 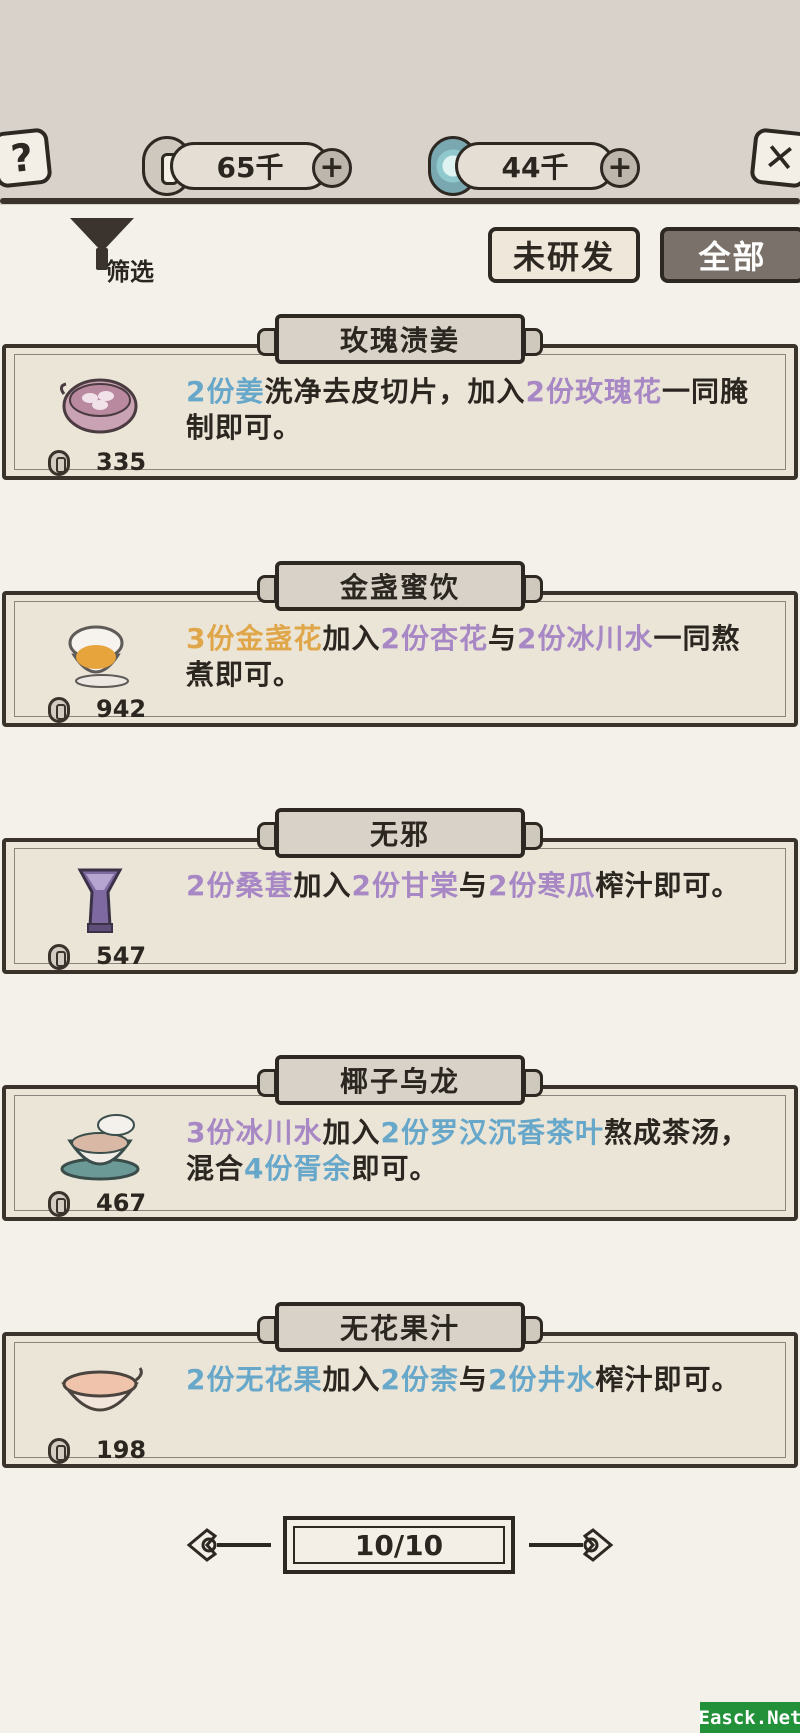 I want to click on recipe-card: 金盏蜜饮 942 3份金盏花加入2份杏花与2份冰川水一同熬煮即可。, so click(x=400, y=646).